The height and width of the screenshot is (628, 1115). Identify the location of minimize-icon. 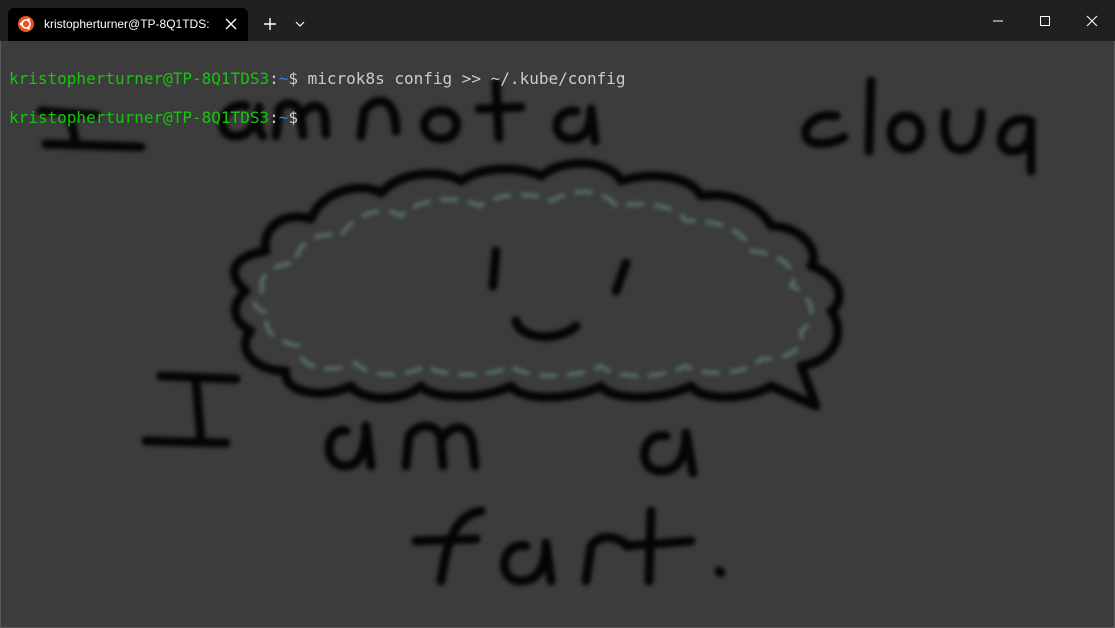
(998, 20).